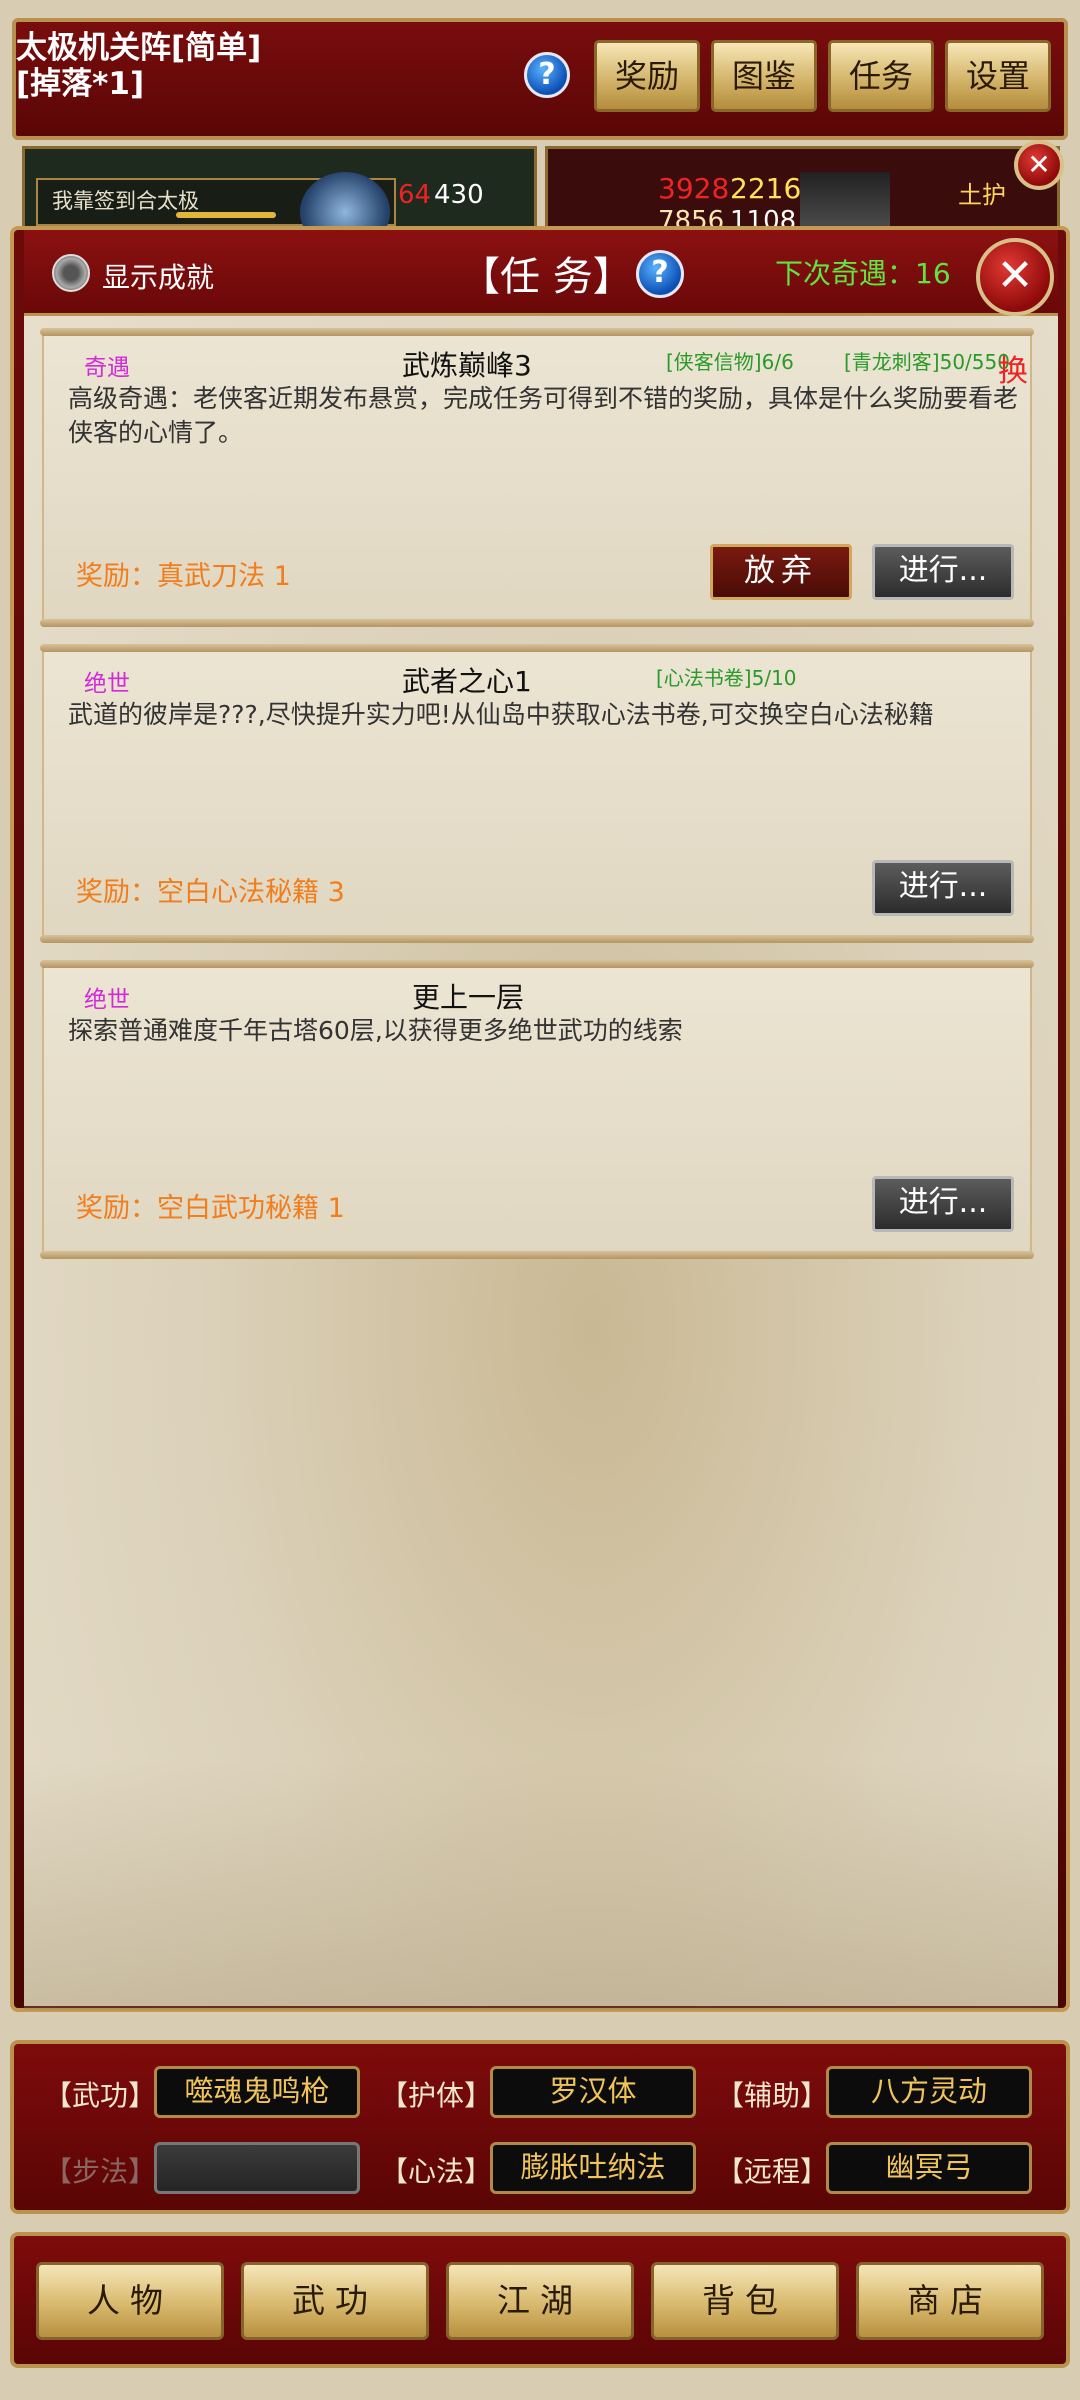 The height and width of the screenshot is (2400, 1080). I want to click on nav-backpack: 背包, so click(745, 2301).